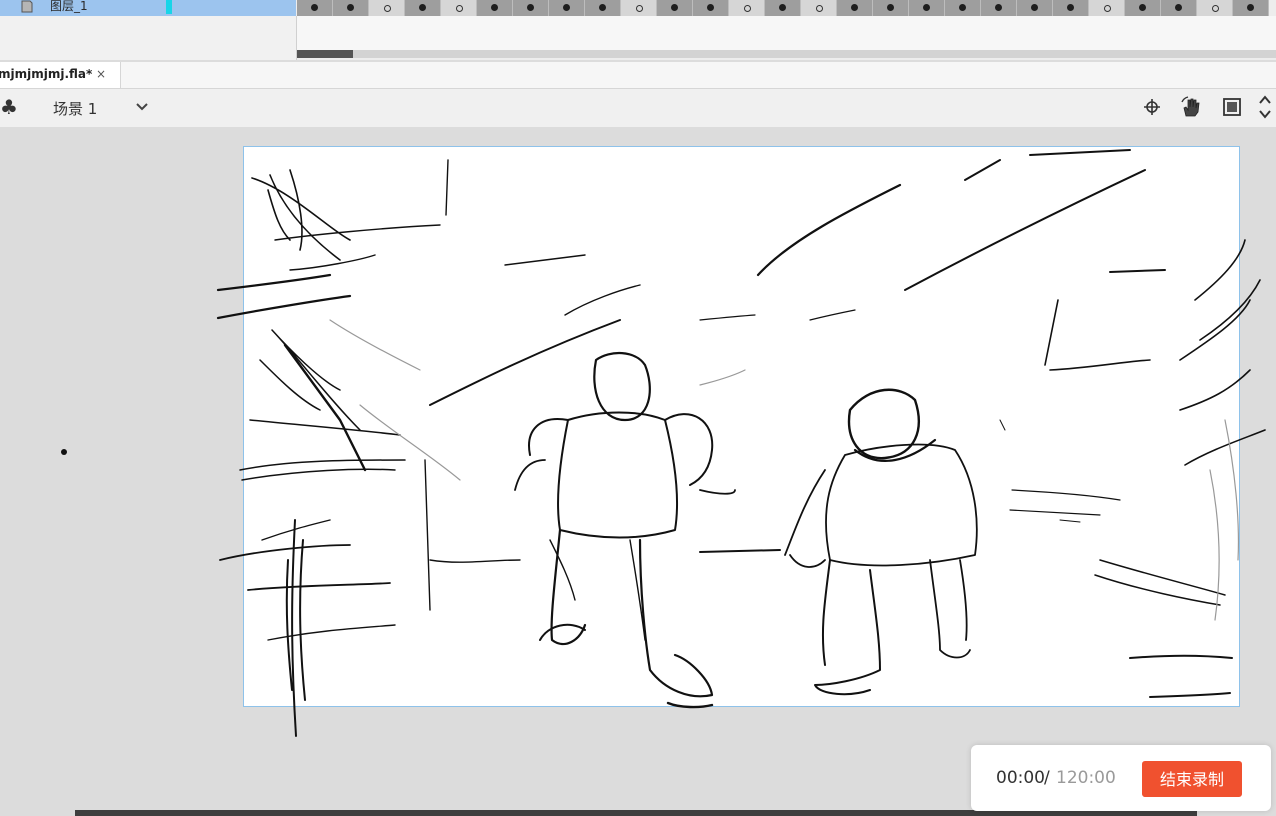  What do you see at coordinates (325, 54) in the screenshot?
I see `timeline-scrollbar-thumb` at bounding box center [325, 54].